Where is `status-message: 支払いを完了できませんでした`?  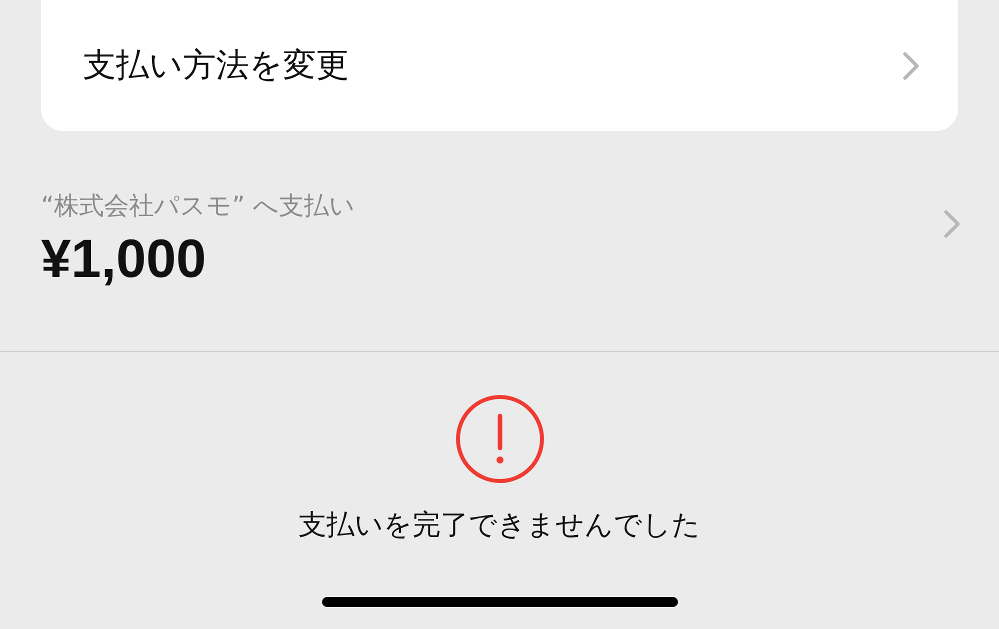 status-message: 支払いを完了できませんでした is located at coordinates (499, 525).